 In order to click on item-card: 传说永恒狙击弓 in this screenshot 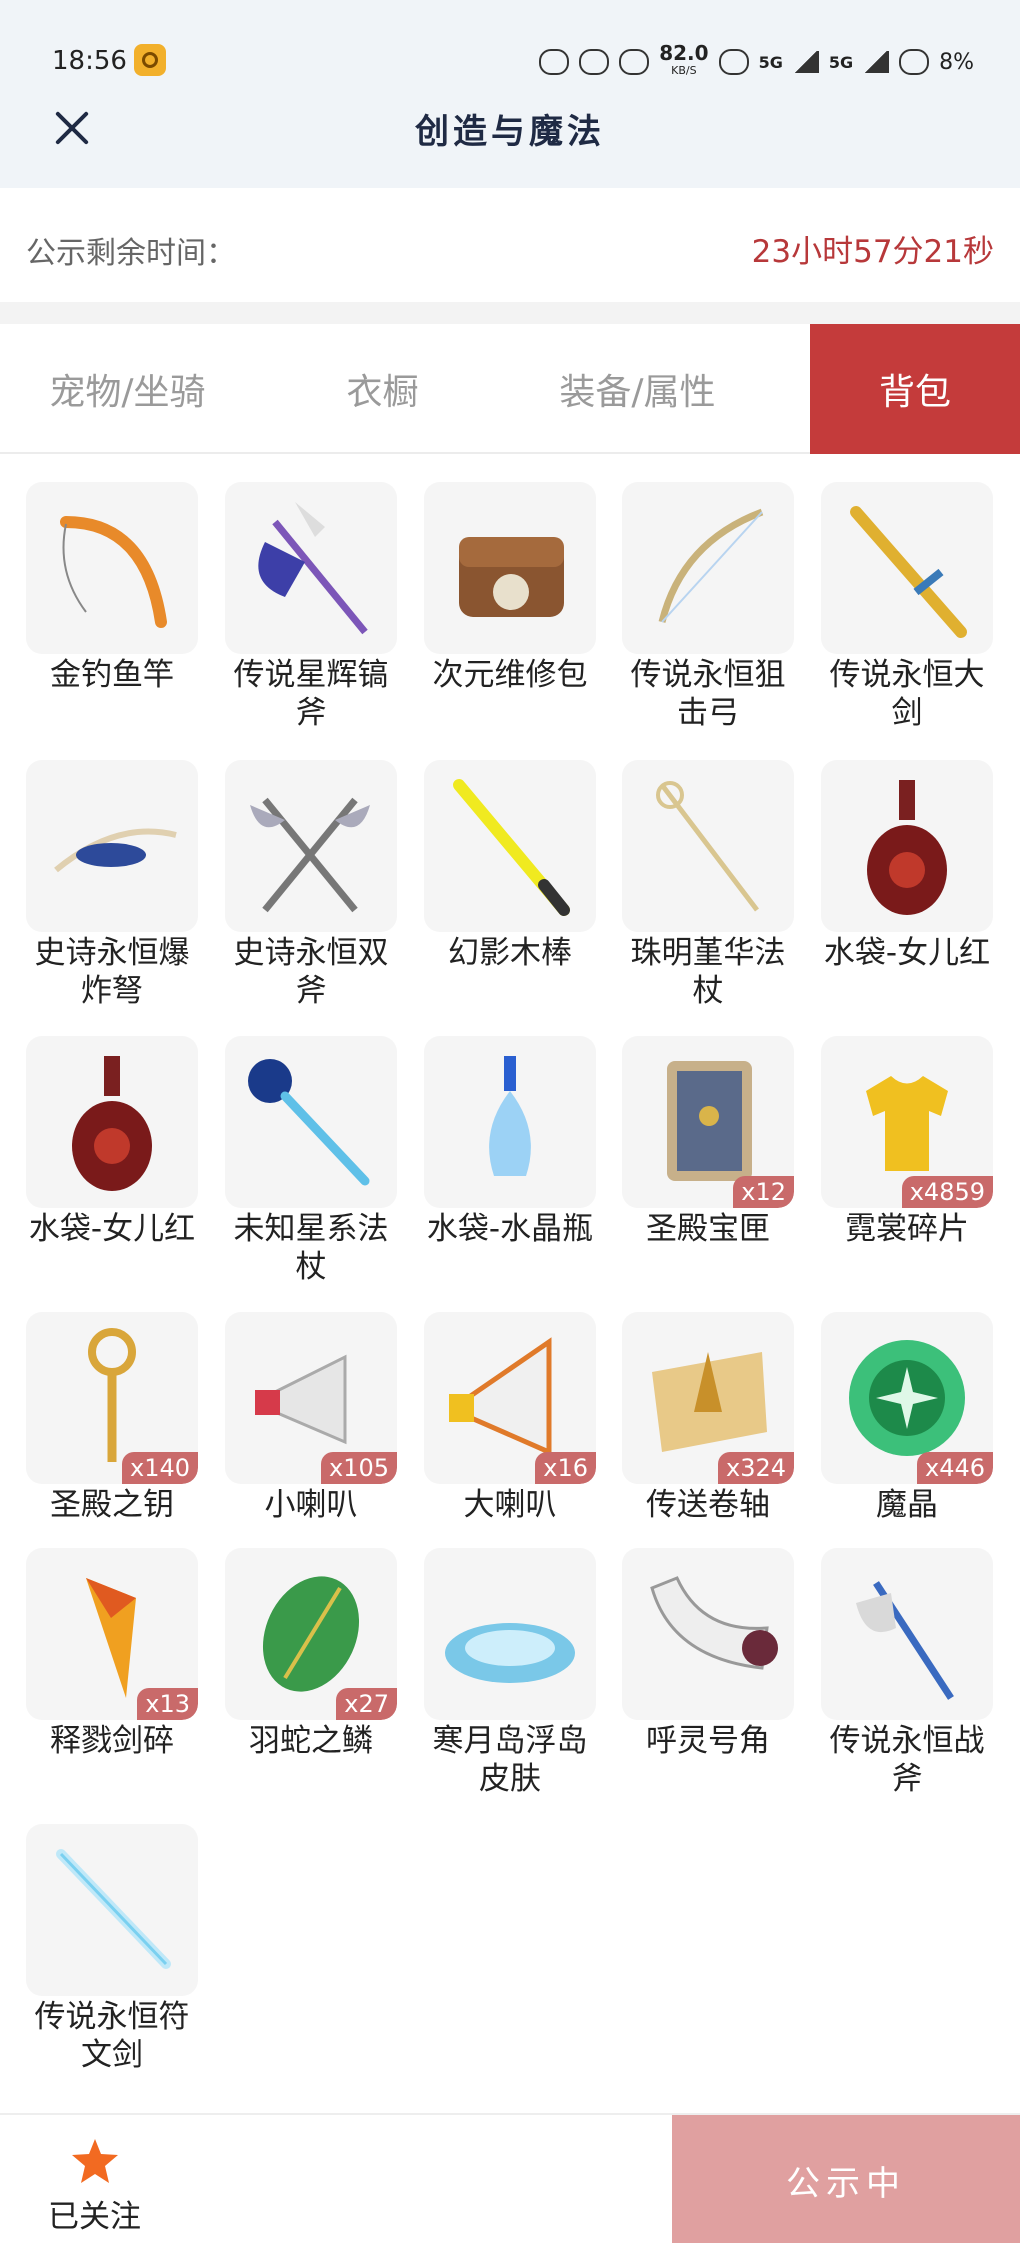, I will do `click(708, 607)`.